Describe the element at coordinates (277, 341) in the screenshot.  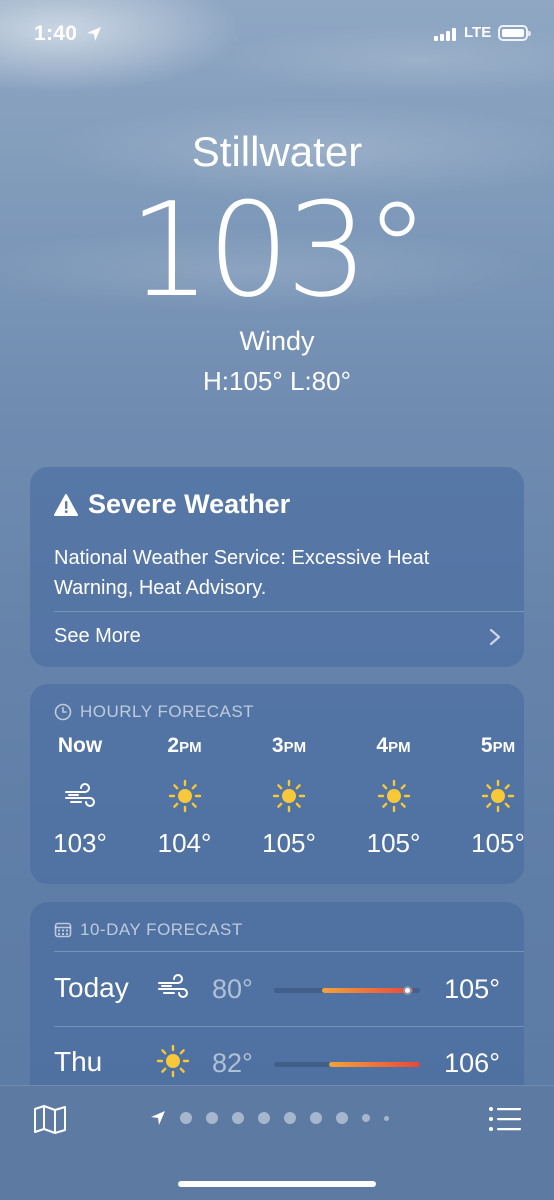
I see `current-condition: Windy` at that location.